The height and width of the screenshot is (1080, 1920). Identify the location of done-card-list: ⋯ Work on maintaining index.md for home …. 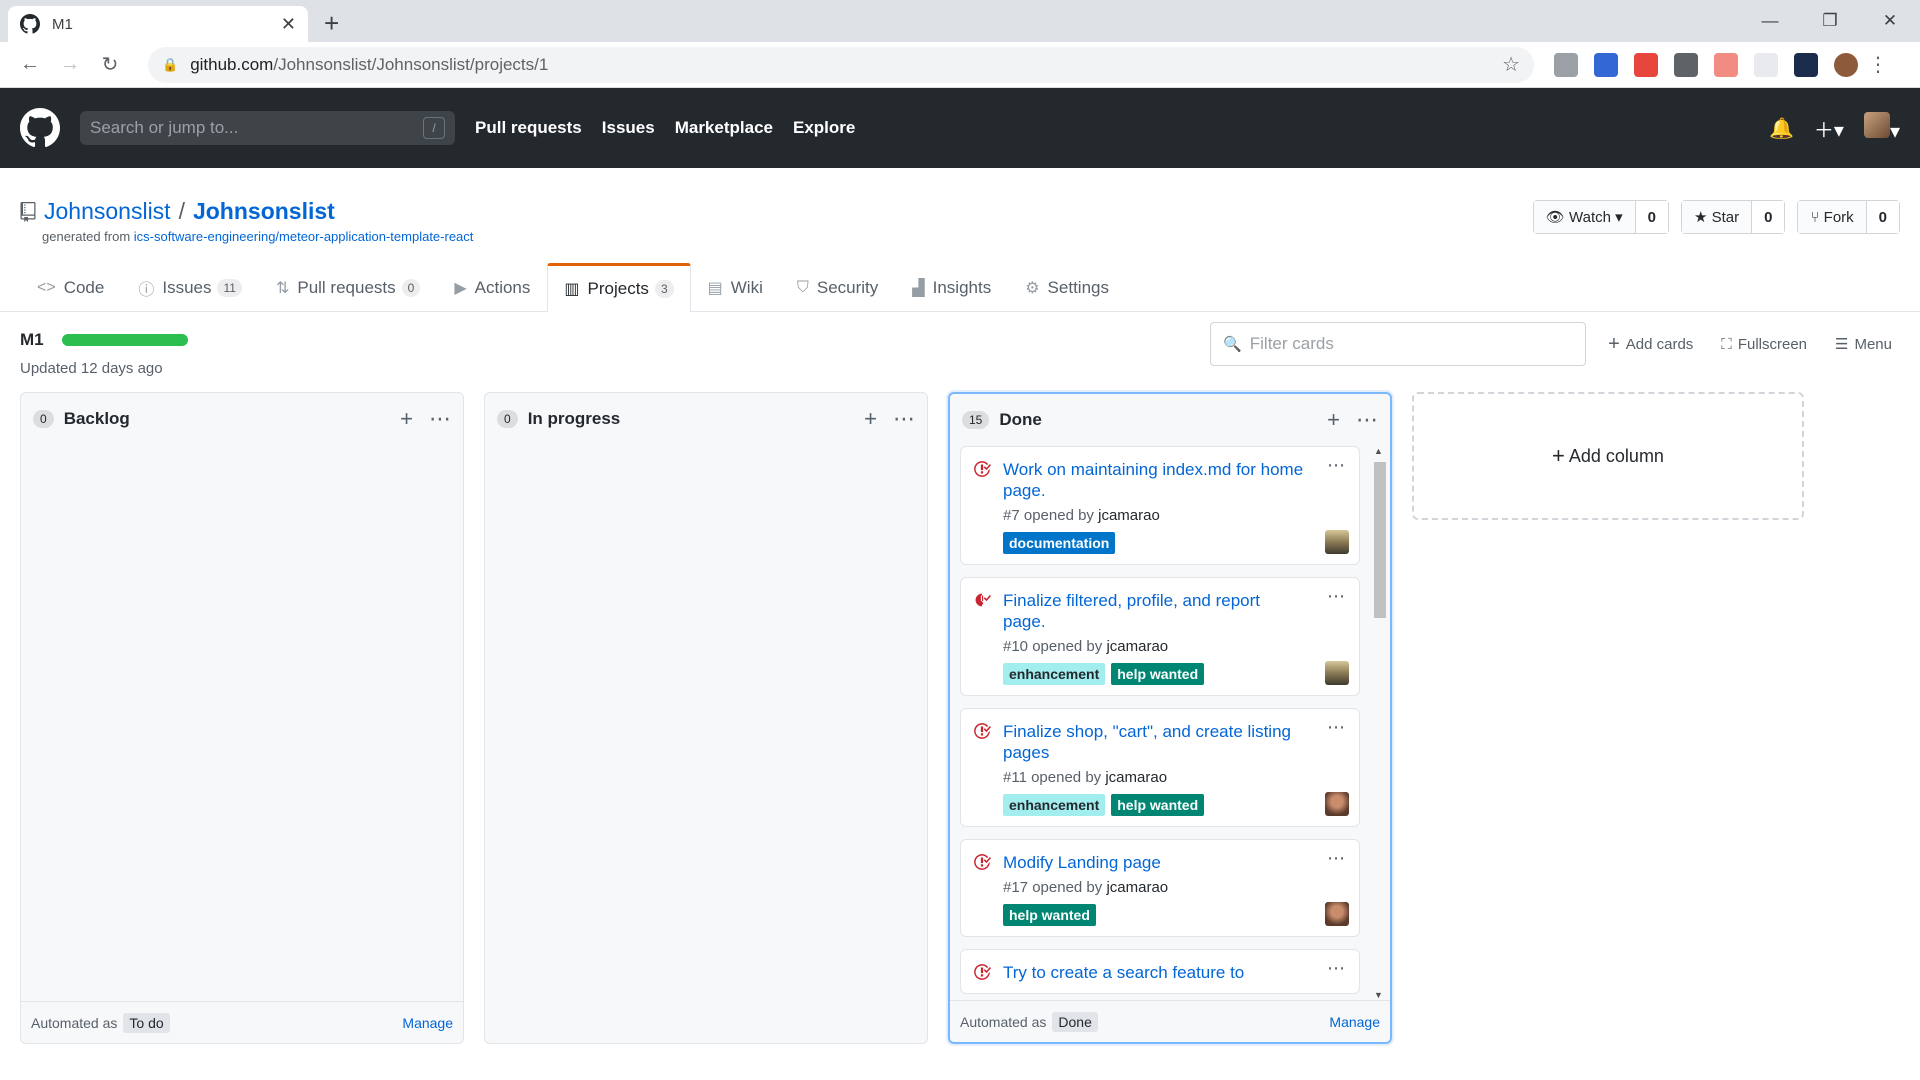
(1170, 723).